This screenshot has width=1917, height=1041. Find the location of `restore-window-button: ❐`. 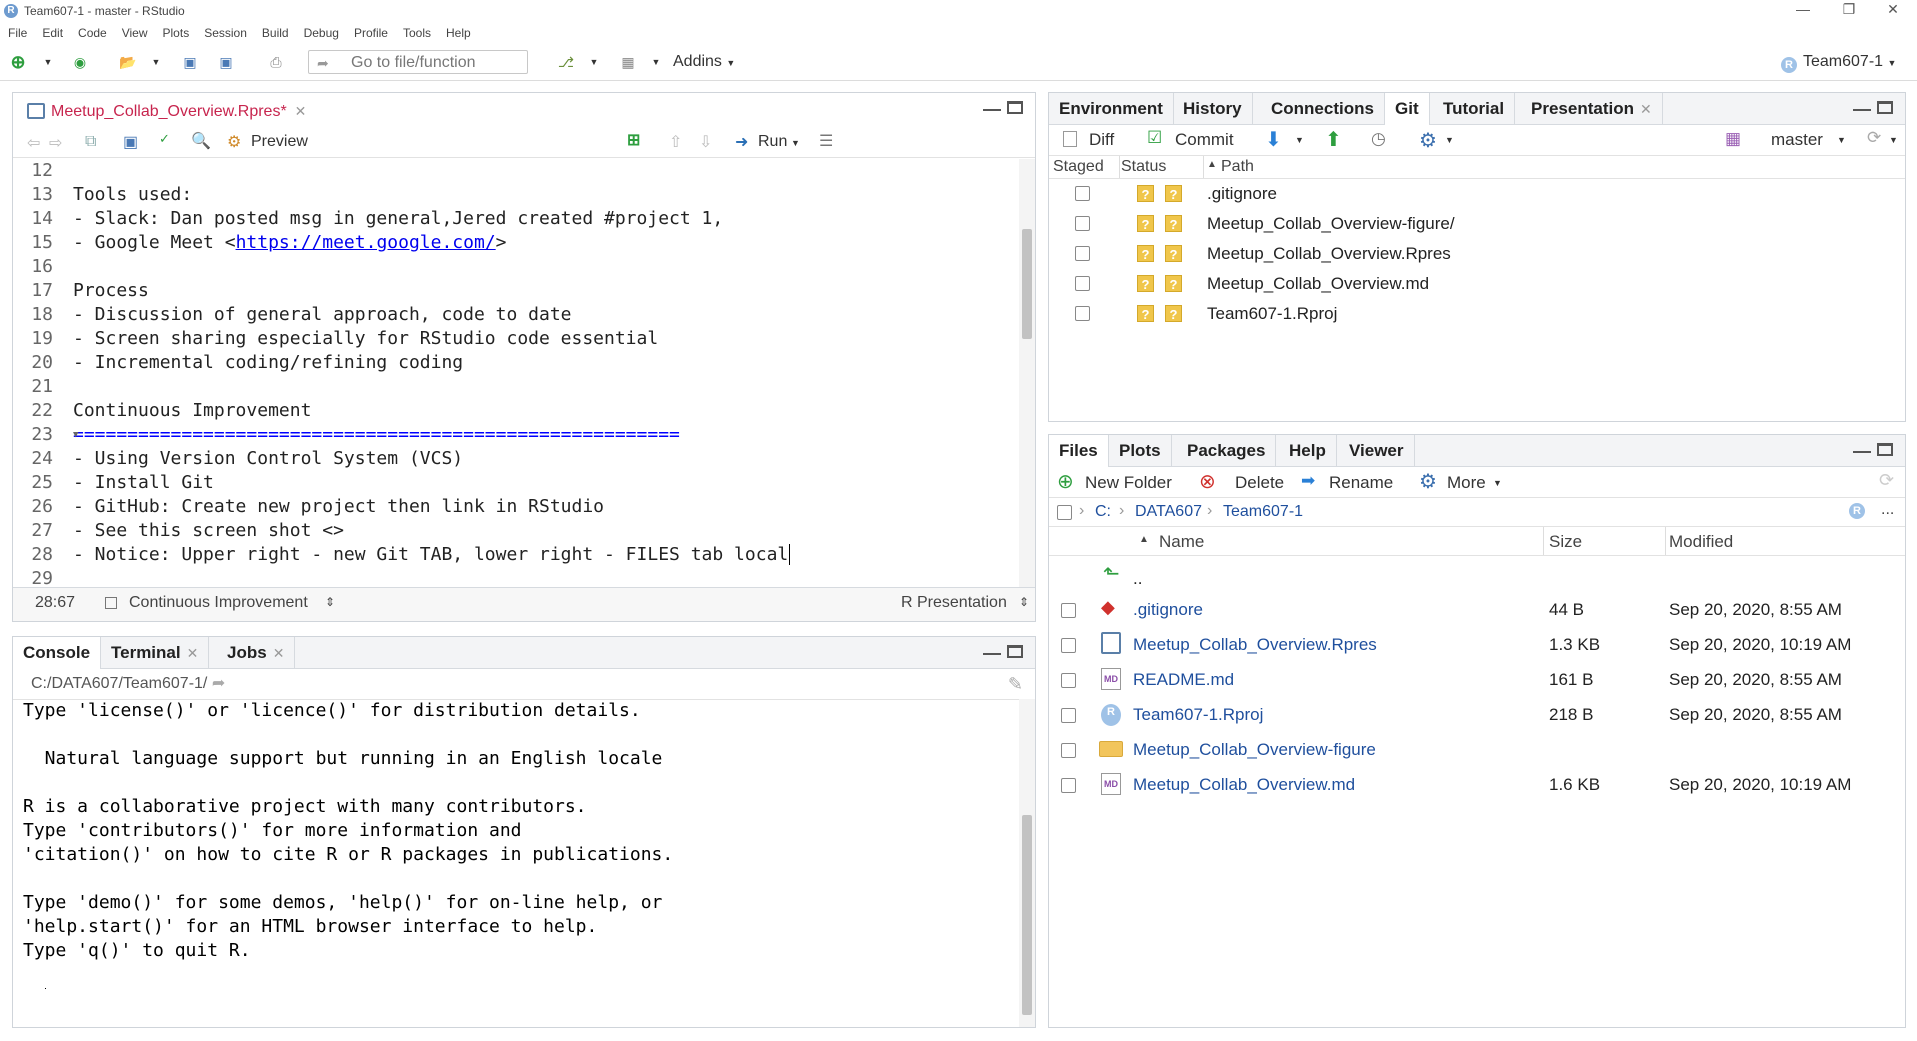

restore-window-button: ❐ is located at coordinates (1849, 9).